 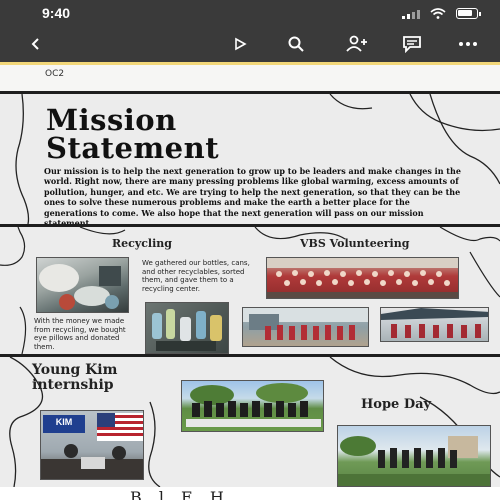 I want to click on young-kim-title: Young Kim internship, so click(x=74, y=378).